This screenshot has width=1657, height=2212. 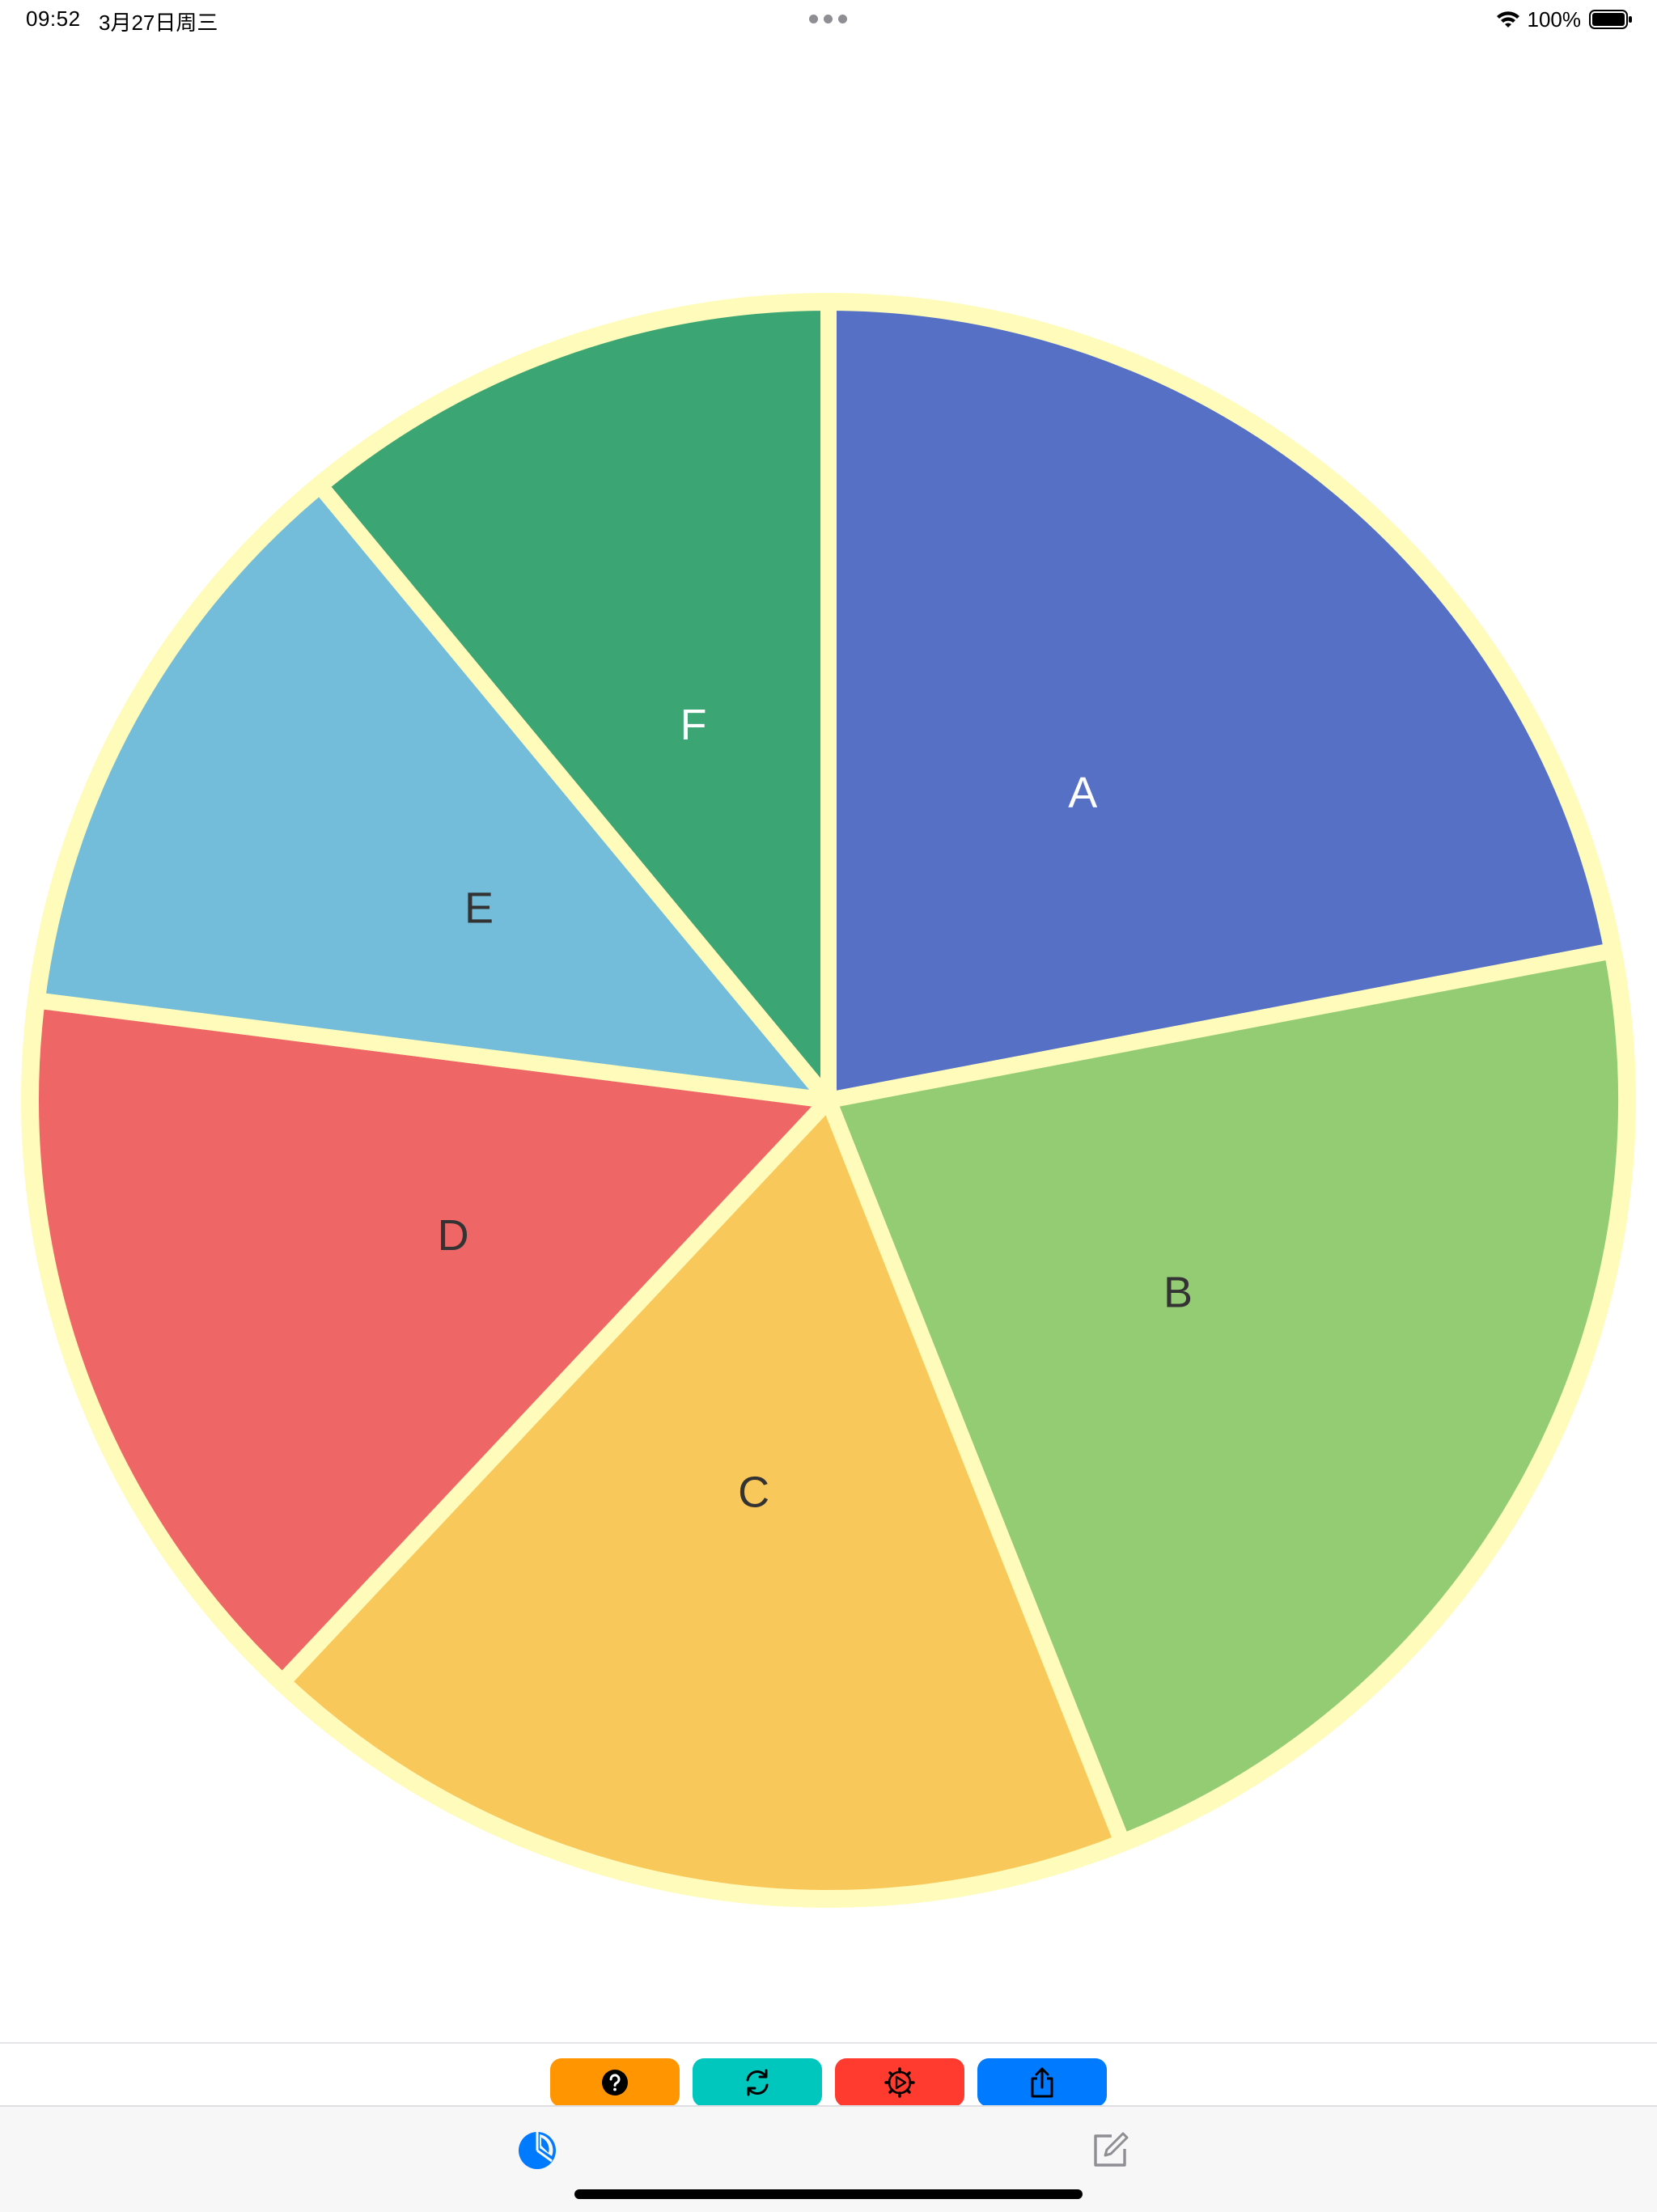 I want to click on question-circle-icon, so click(x=615, y=2082).